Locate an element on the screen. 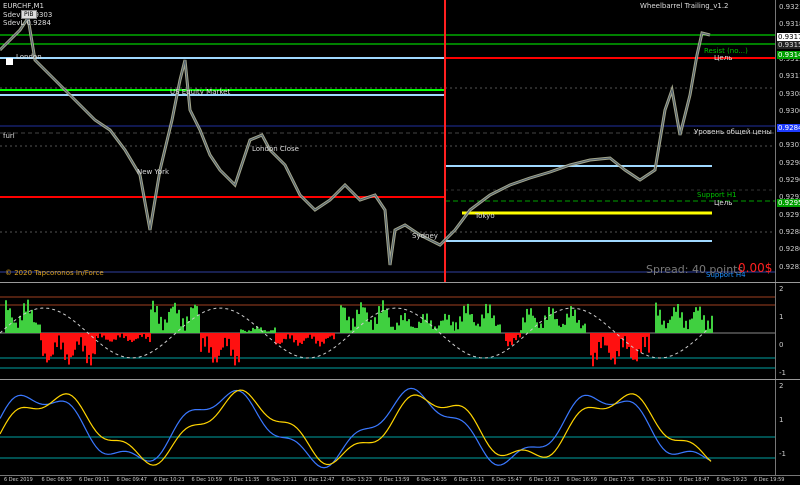  time-tick-label: 6 Dec 2019 is located at coordinates (18, 480).